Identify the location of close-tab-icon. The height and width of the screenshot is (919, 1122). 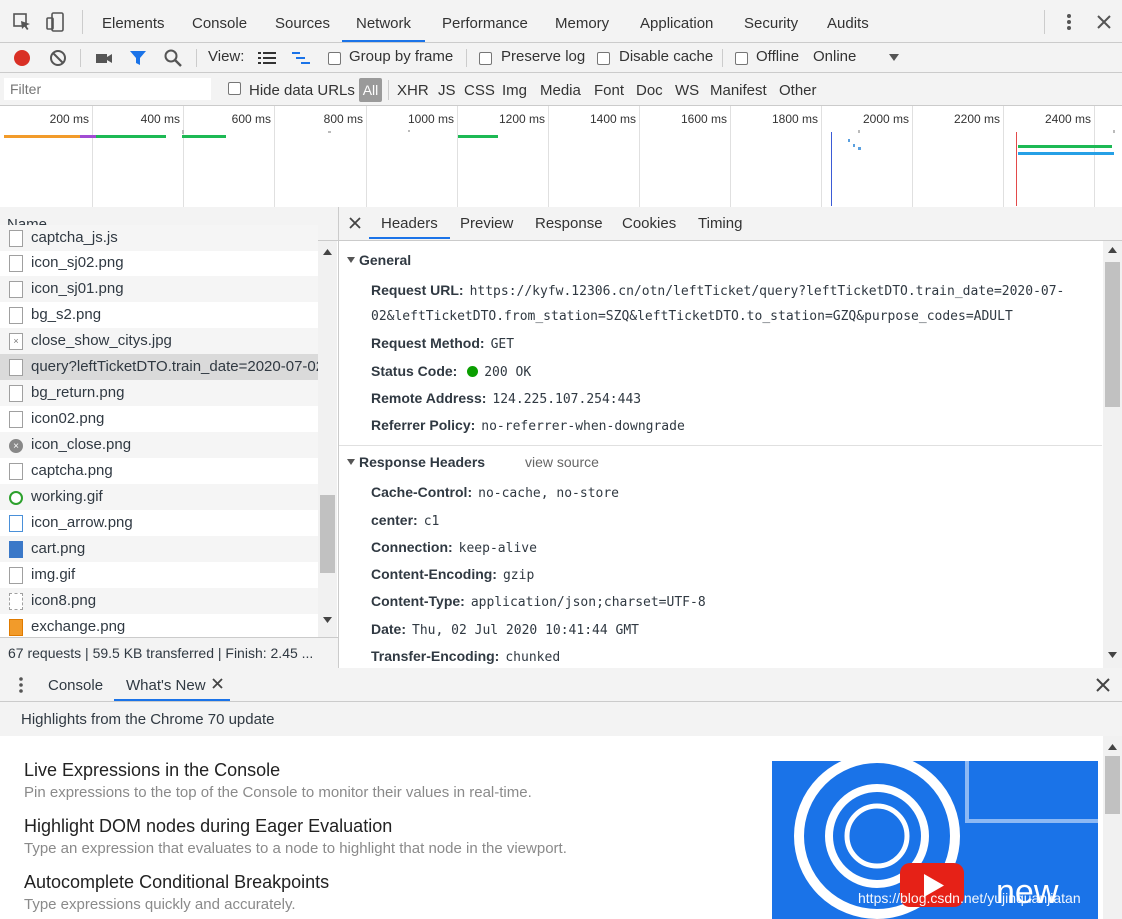
(217, 683).